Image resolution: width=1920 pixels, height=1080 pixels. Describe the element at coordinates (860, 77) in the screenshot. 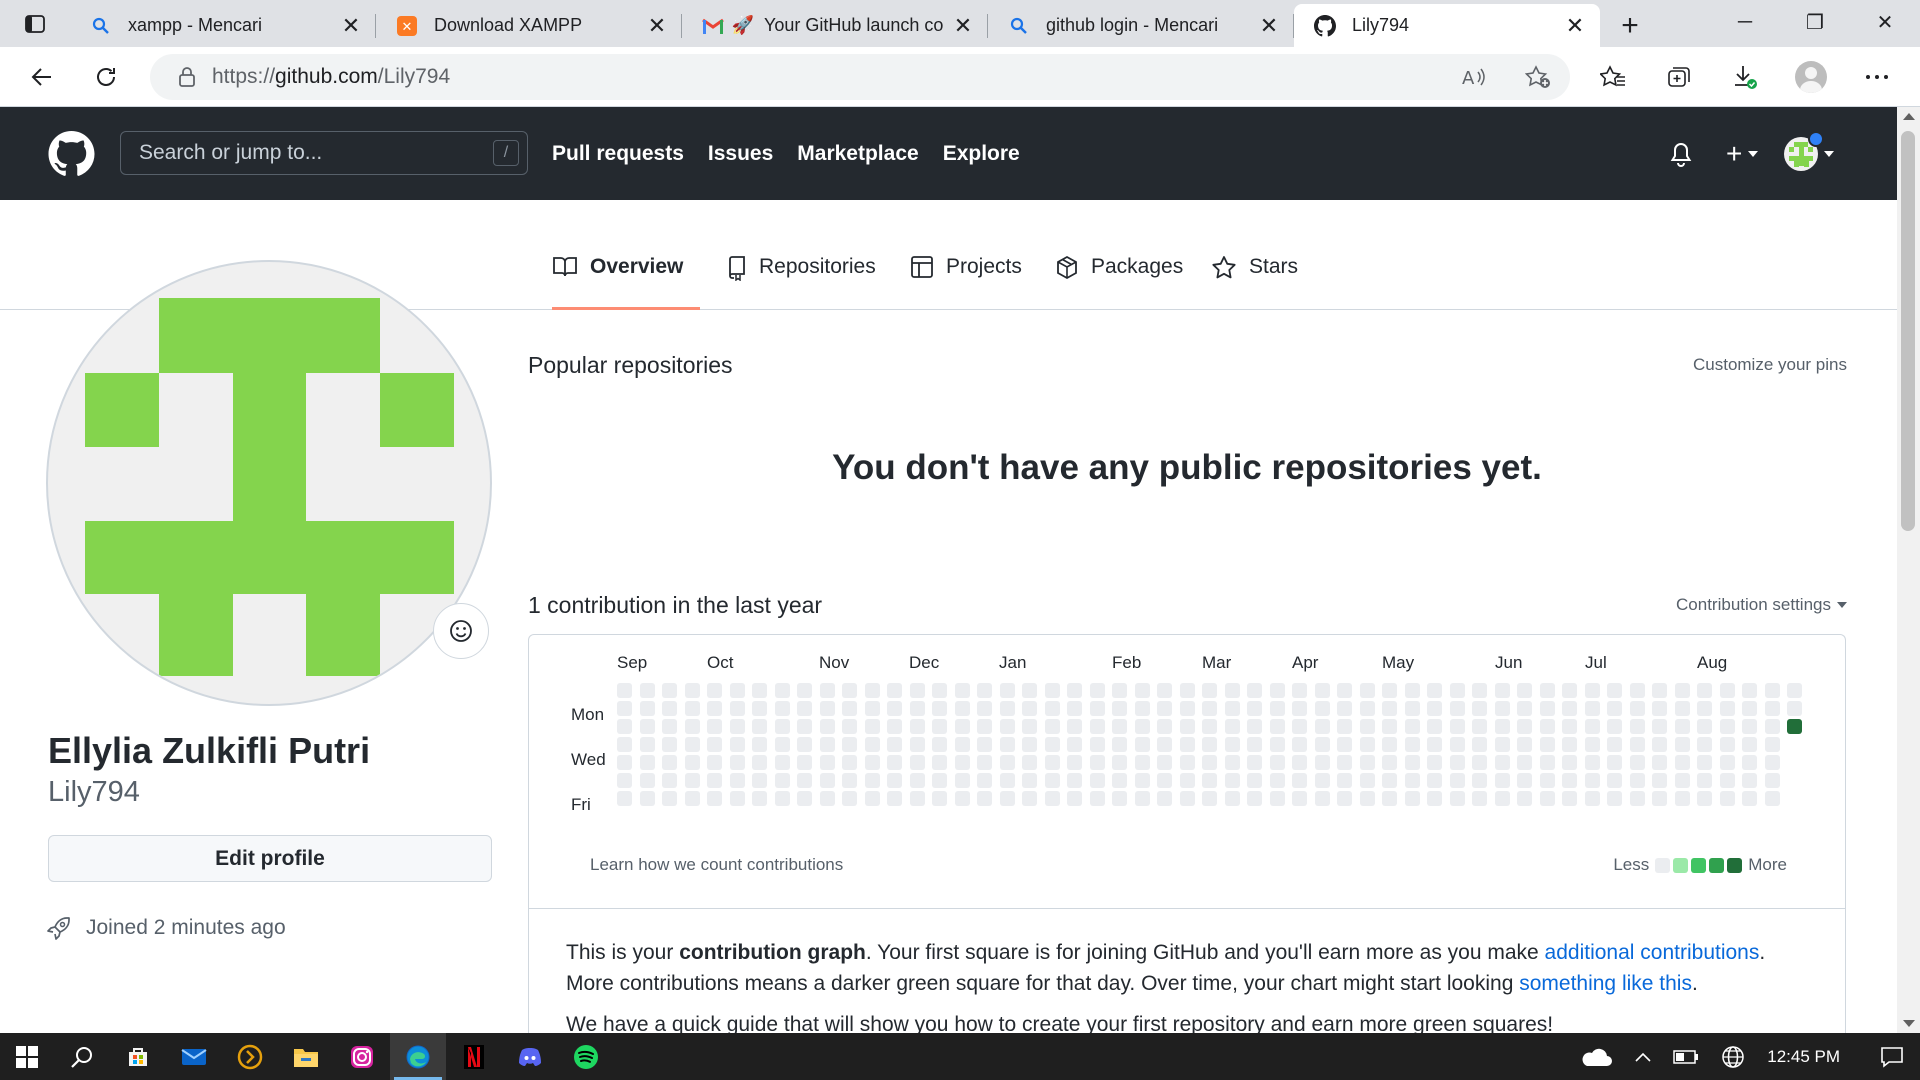

I see `address-bar: https://github.com/Lily794 A` at that location.